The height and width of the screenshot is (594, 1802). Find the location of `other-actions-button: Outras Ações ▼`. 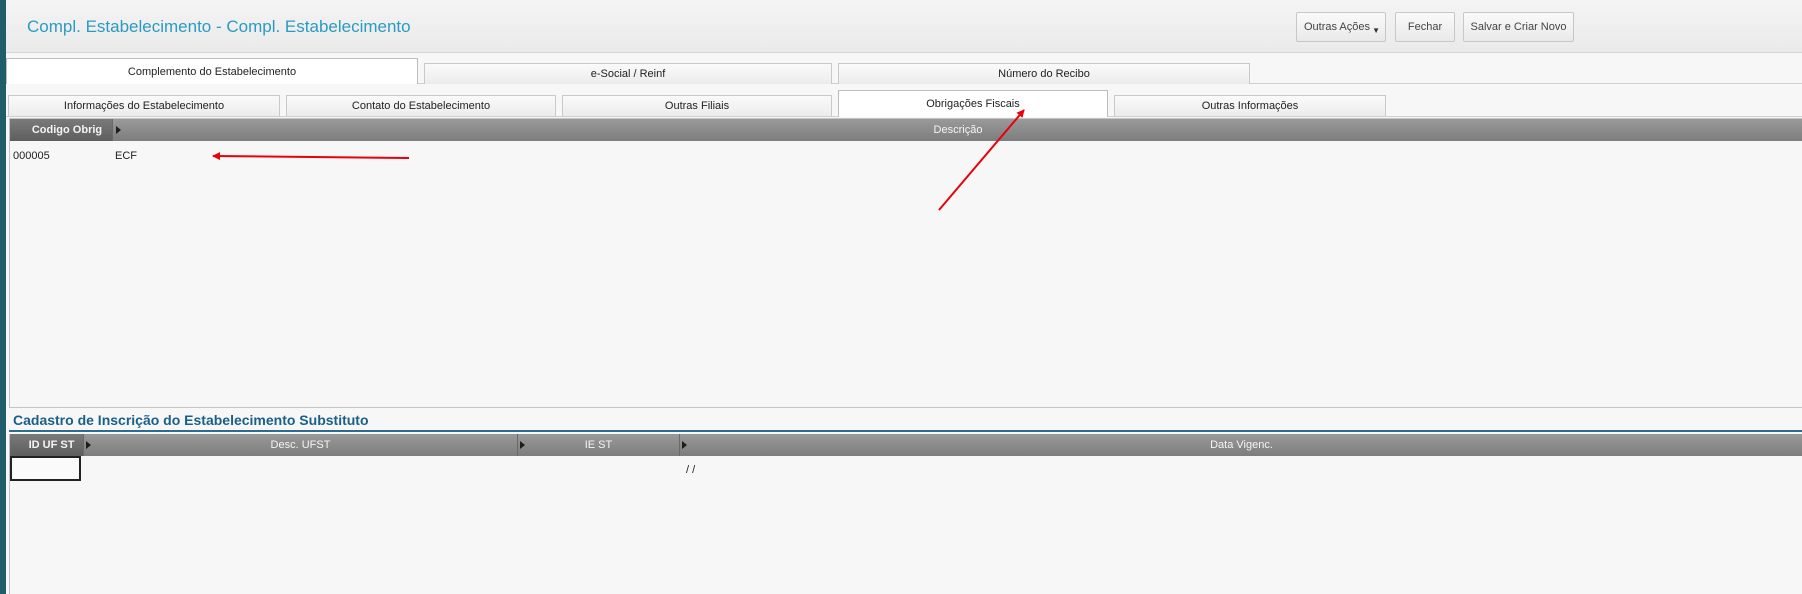

other-actions-button: Outras Ações ▼ is located at coordinates (1341, 27).